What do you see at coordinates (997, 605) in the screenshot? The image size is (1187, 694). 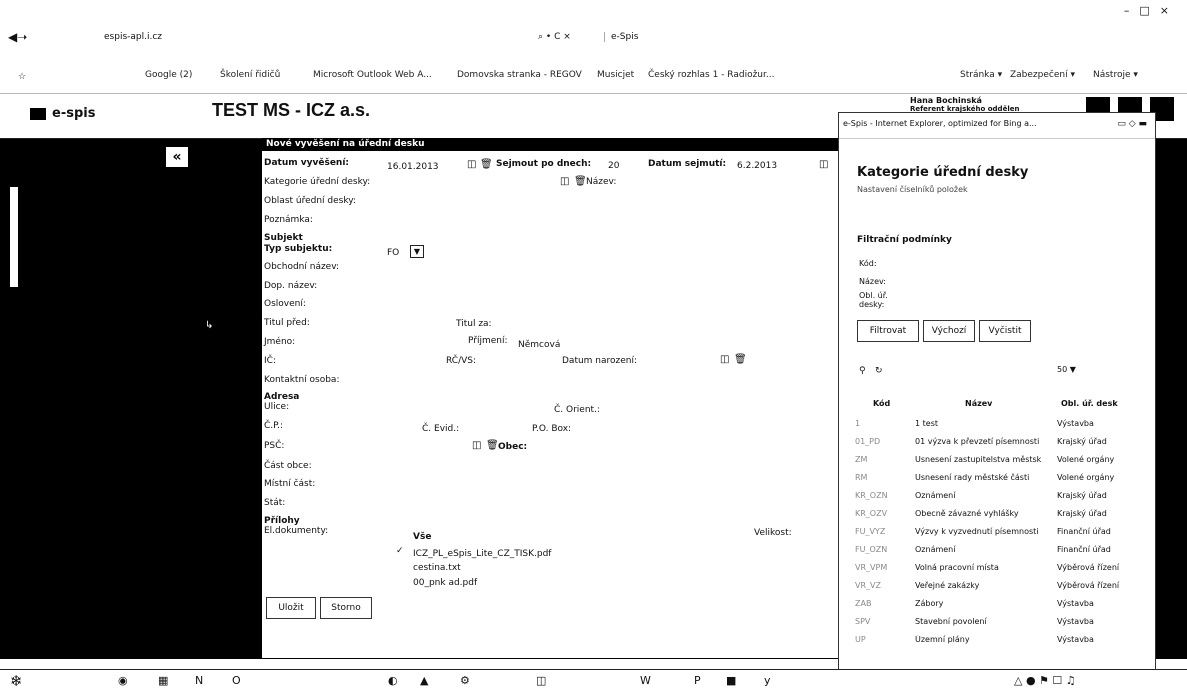 I see `table-row: ZAB Zábory Výstavba` at bounding box center [997, 605].